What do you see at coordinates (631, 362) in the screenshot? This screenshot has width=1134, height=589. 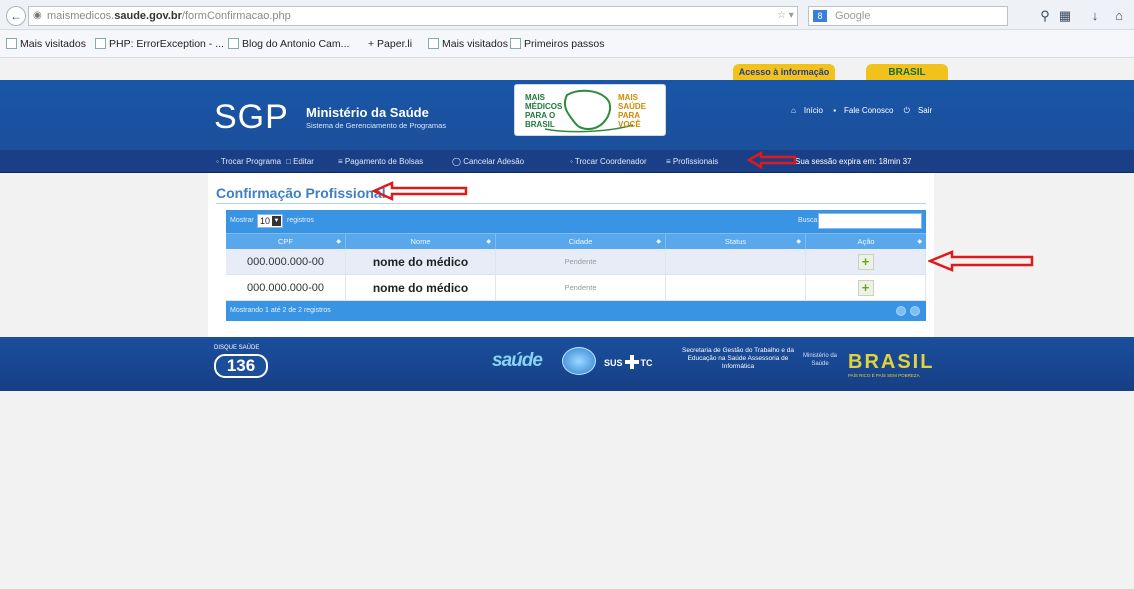 I see `cross-icon` at bounding box center [631, 362].